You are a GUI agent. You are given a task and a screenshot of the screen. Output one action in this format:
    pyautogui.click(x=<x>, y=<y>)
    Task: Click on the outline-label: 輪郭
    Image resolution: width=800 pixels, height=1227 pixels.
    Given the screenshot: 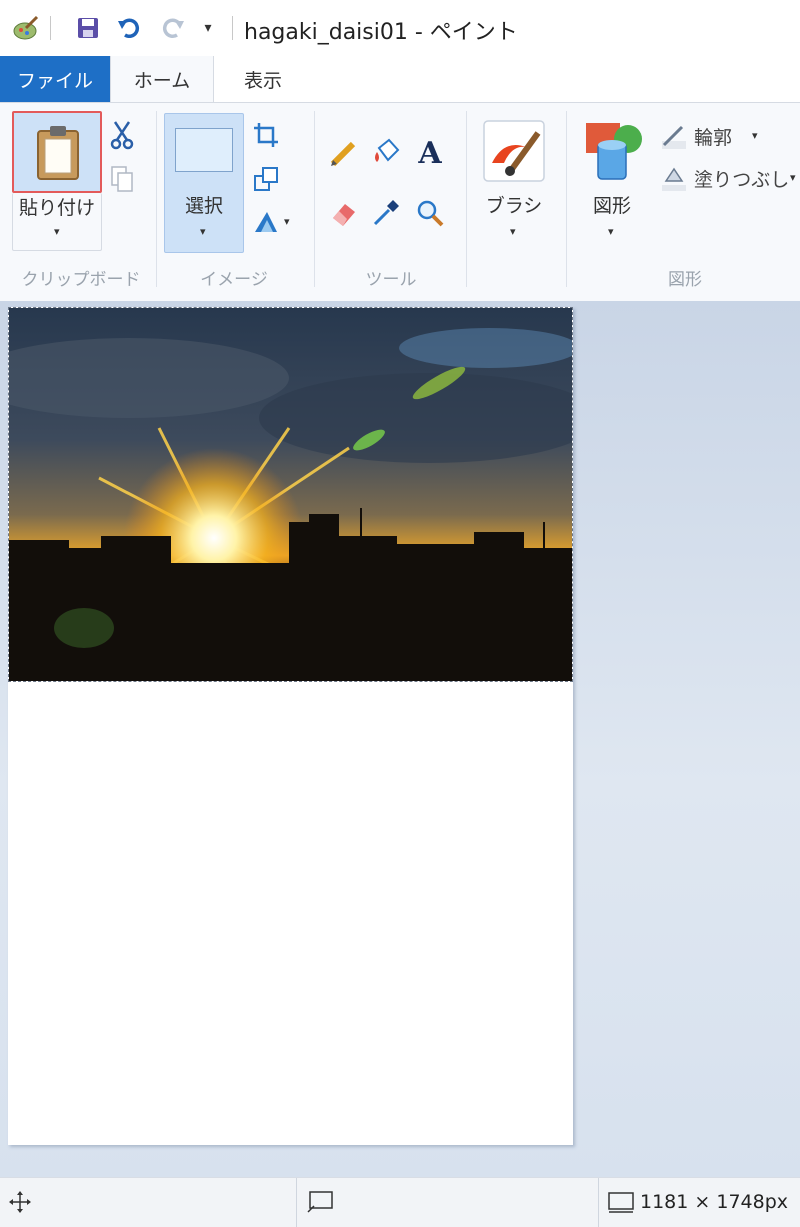 What is the action you would take?
    pyautogui.click(x=713, y=136)
    